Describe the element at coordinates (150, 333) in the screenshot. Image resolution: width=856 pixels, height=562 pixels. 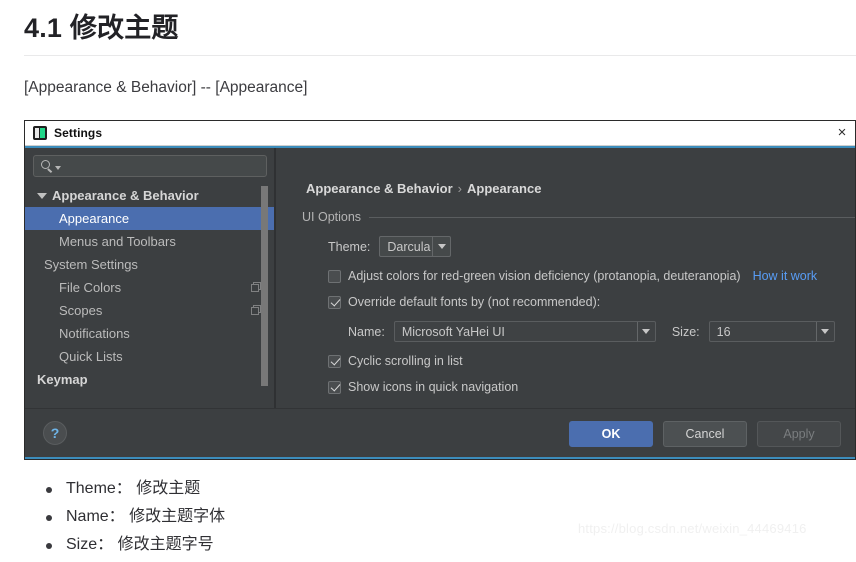
I see `sidebar-item-notifications: Notifications` at that location.